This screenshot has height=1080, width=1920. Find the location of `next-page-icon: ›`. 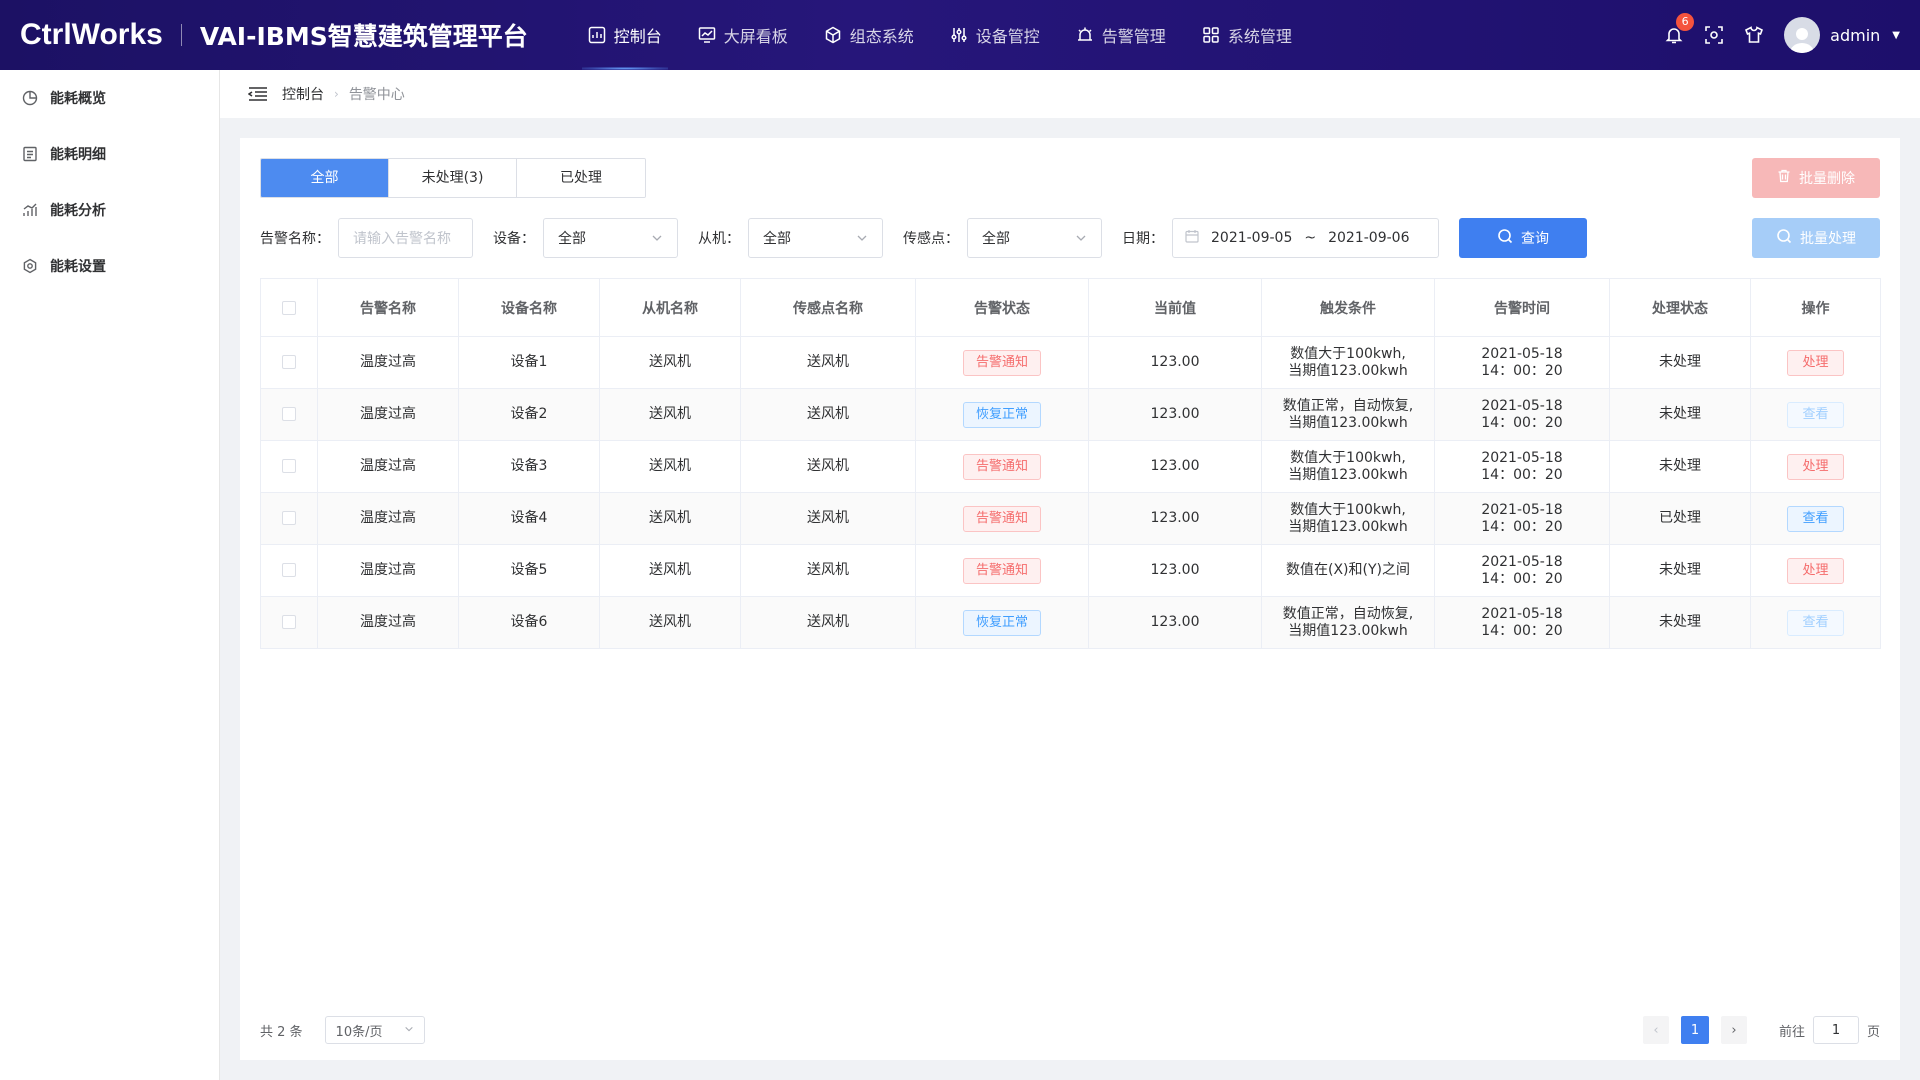

next-page-icon: › is located at coordinates (1733, 1030).